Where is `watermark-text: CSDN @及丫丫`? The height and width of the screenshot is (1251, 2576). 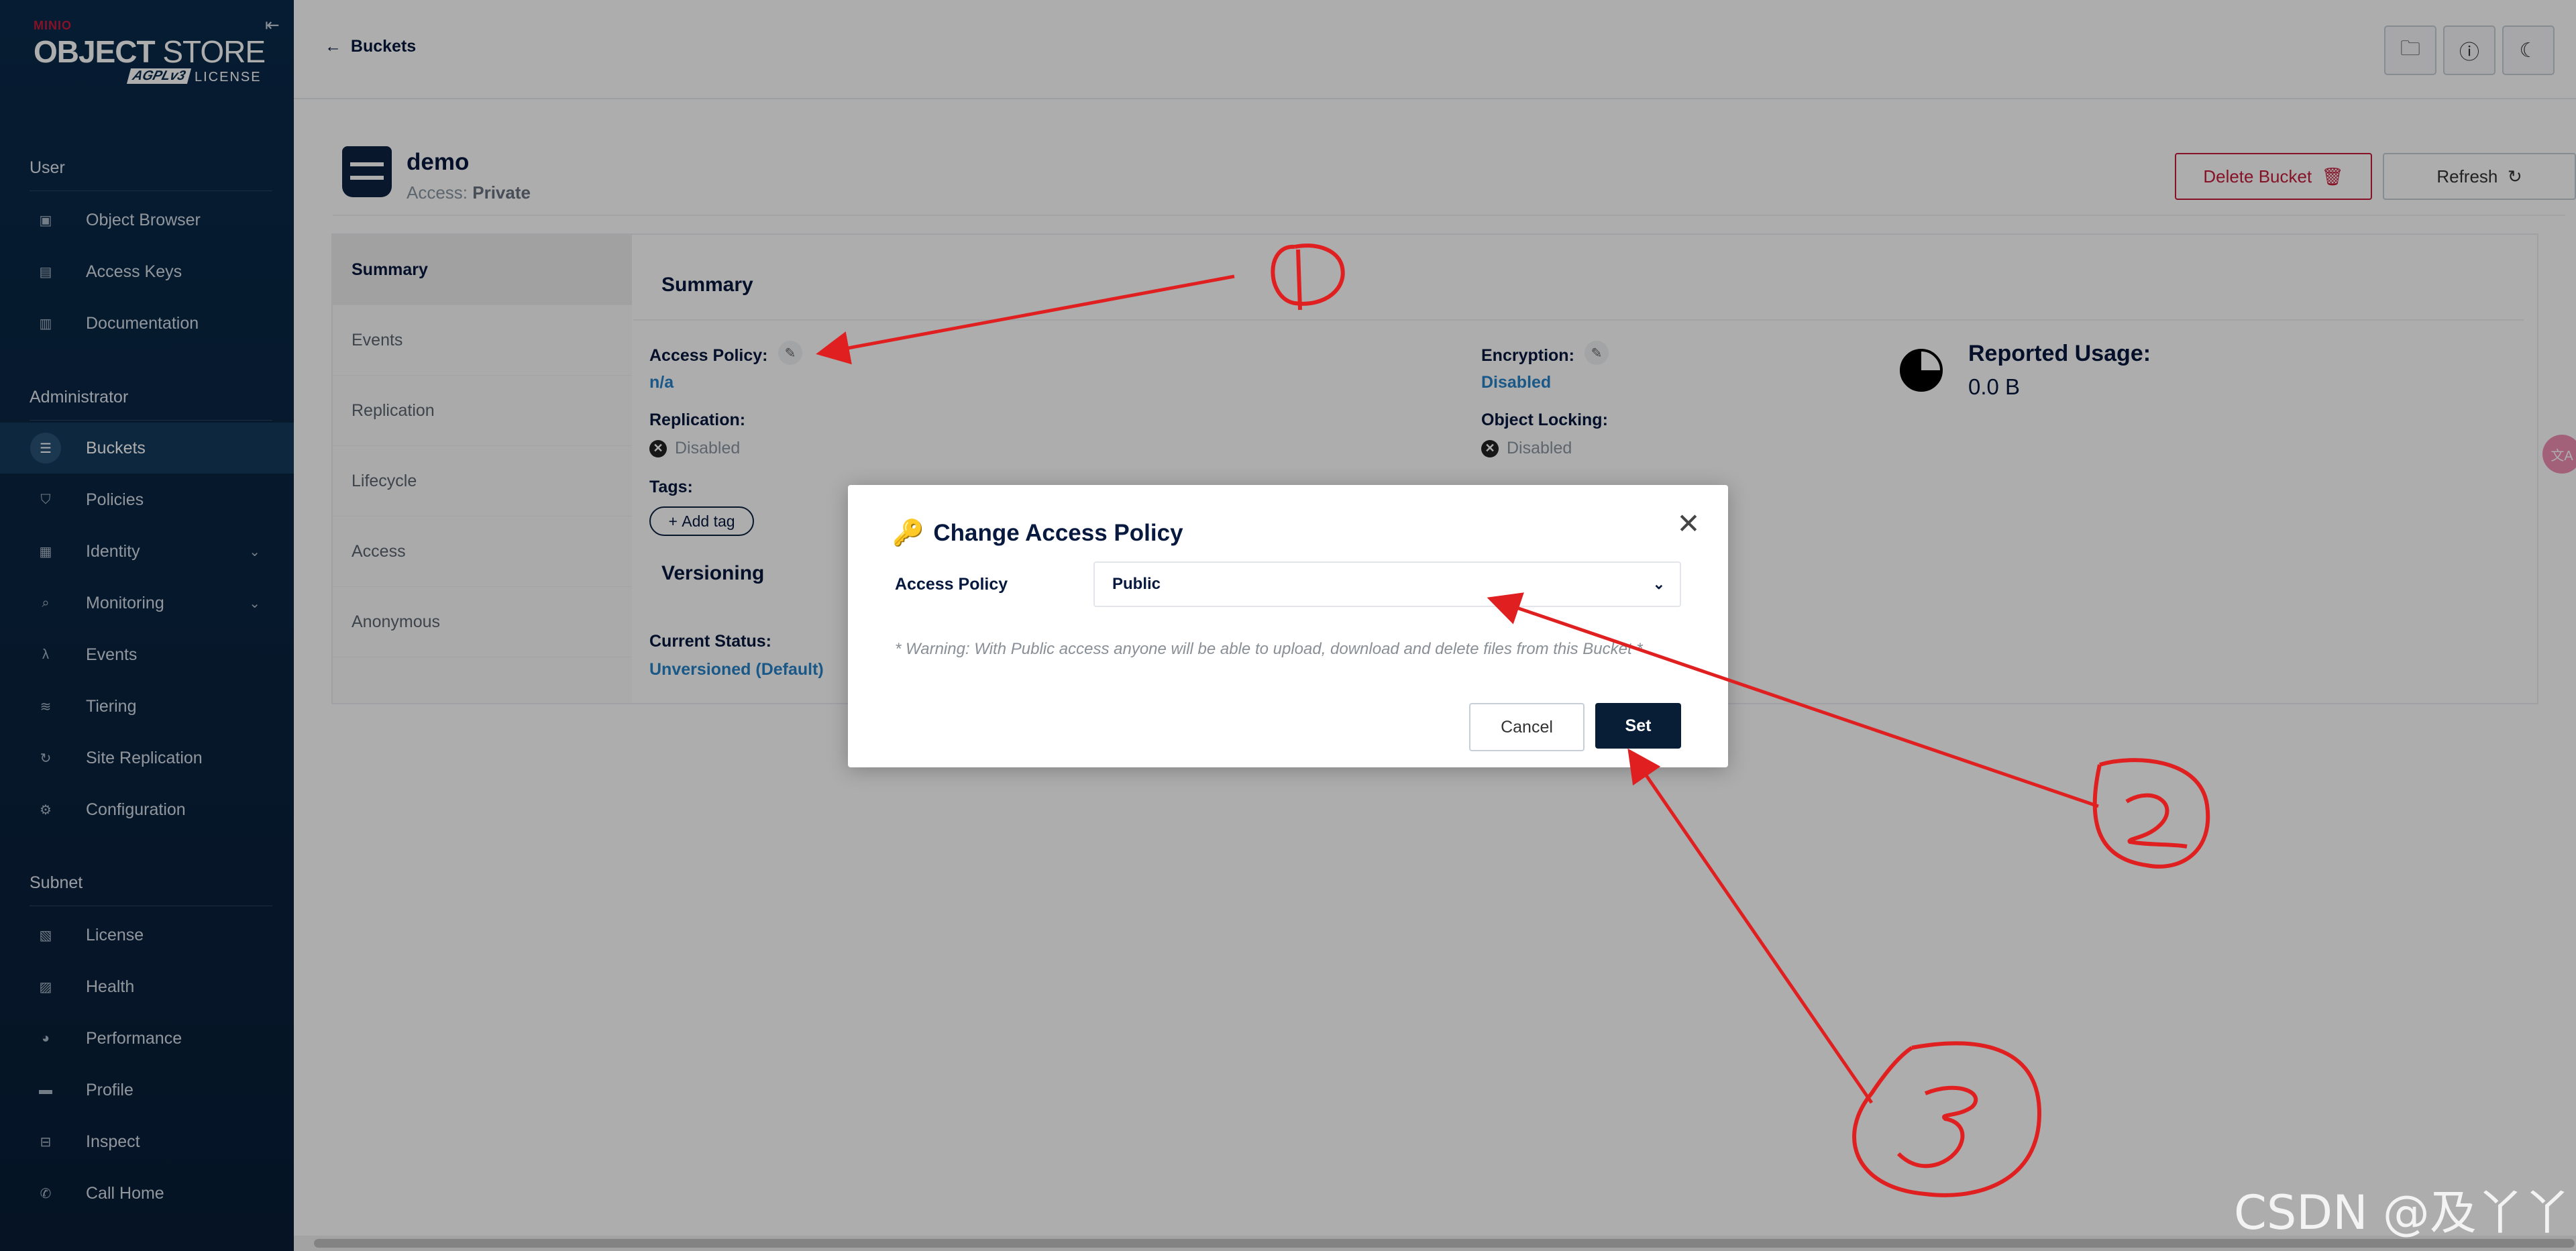 watermark-text: CSDN @及丫丫 is located at coordinates (2402, 1212).